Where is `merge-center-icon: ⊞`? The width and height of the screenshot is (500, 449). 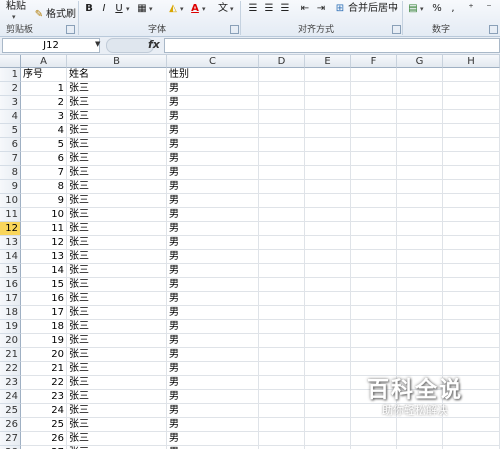
merge-center-icon: ⊞ is located at coordinates (340, 9).